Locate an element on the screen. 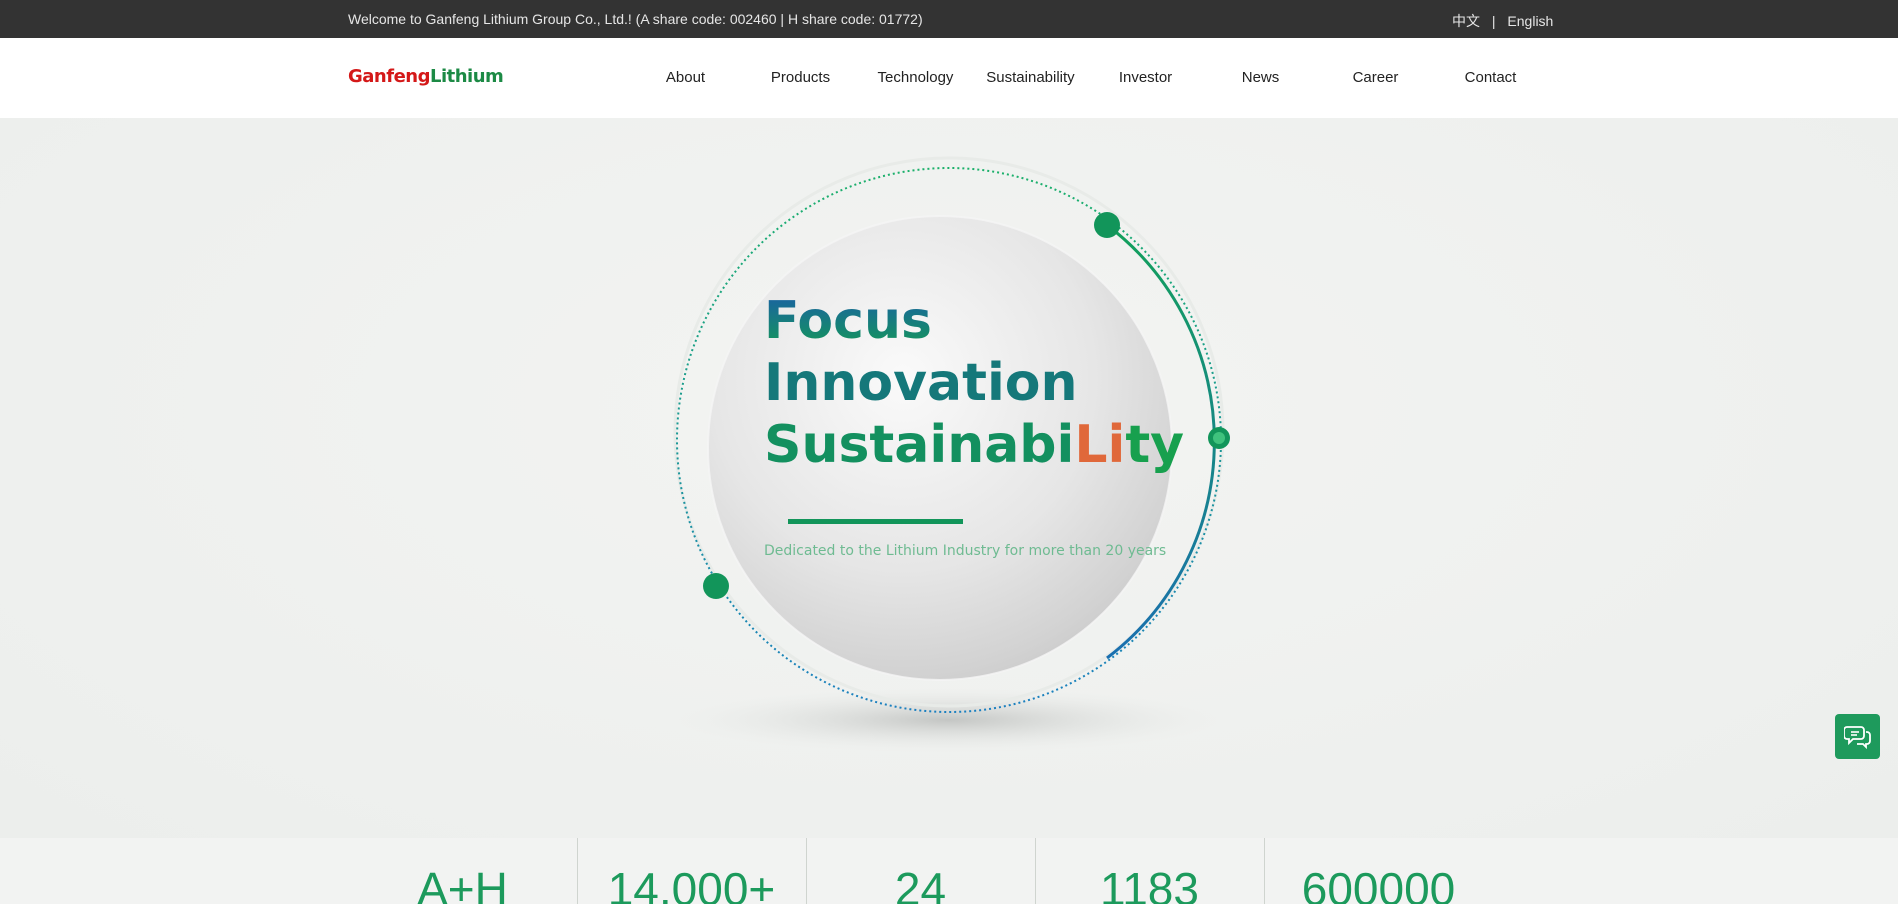  orbit-dot-top is located at coordinates (1107, 225).